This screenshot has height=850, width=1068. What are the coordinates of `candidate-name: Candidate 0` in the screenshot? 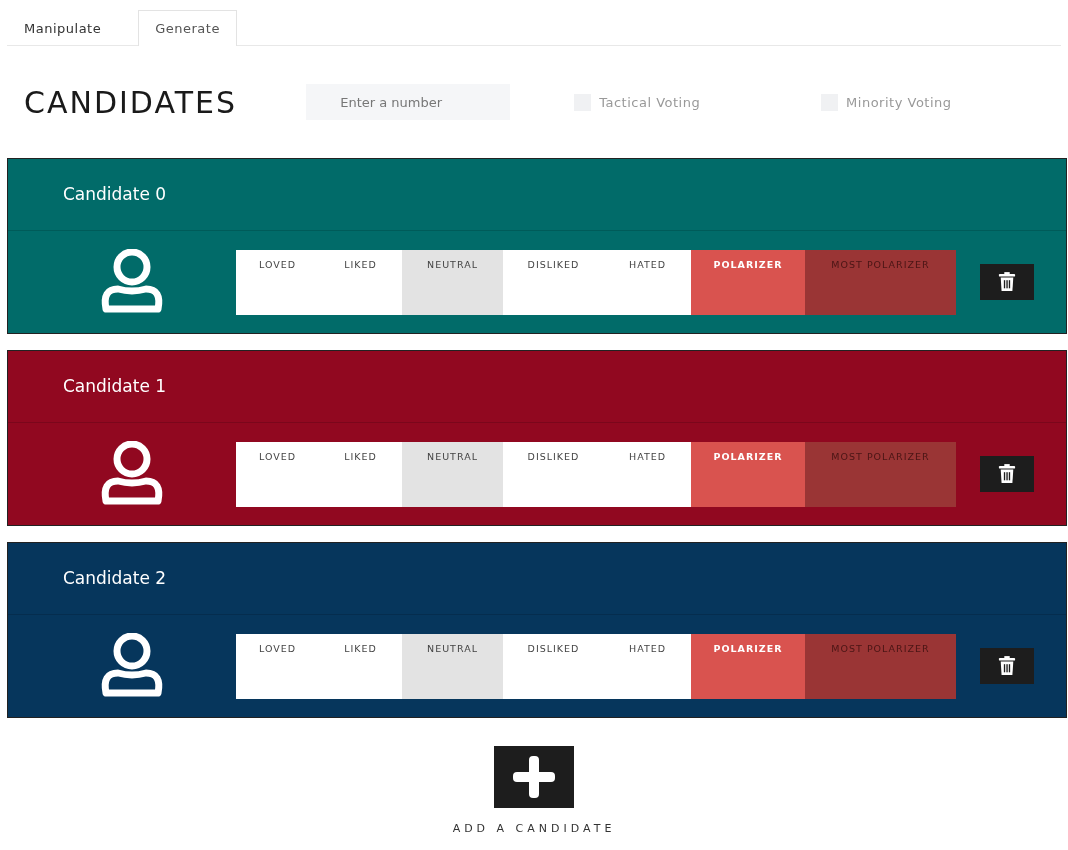 It's located at (537, 195).